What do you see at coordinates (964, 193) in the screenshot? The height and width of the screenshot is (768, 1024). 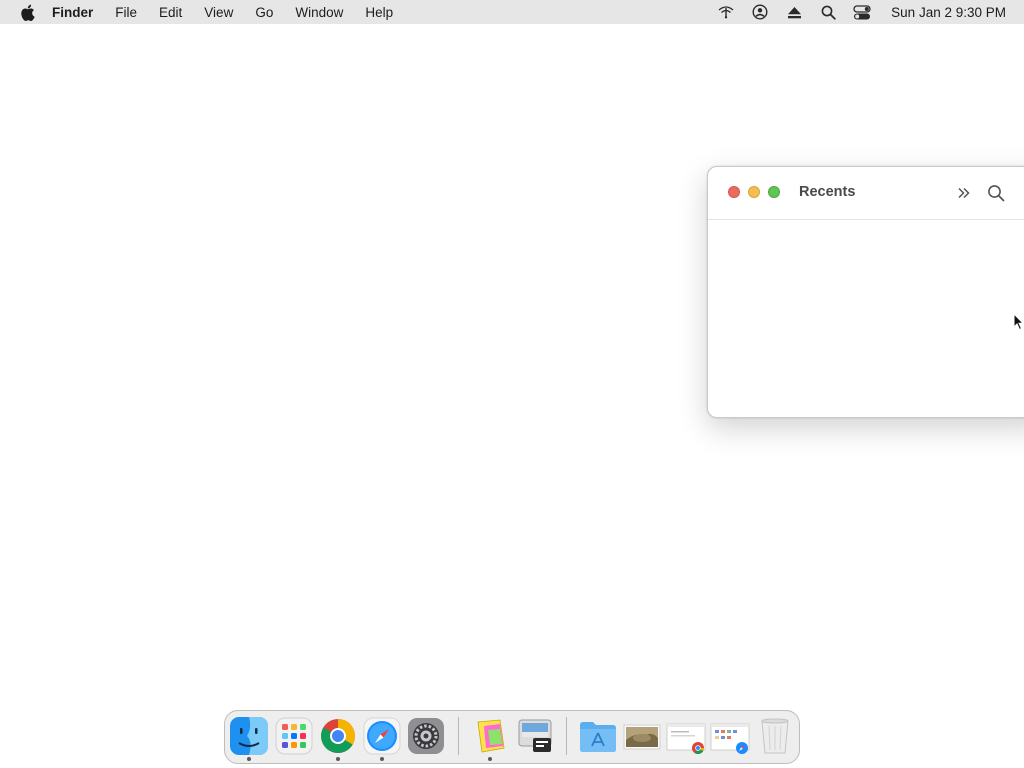 I see `chevron-double-right-icon` at bounding box center [964, 193].